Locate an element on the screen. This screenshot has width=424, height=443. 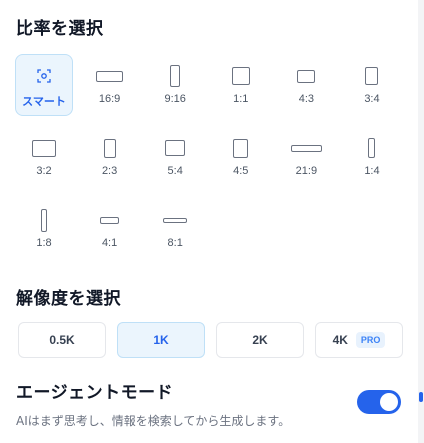
ratio-label: スマート is located at coordinates (44, 102).